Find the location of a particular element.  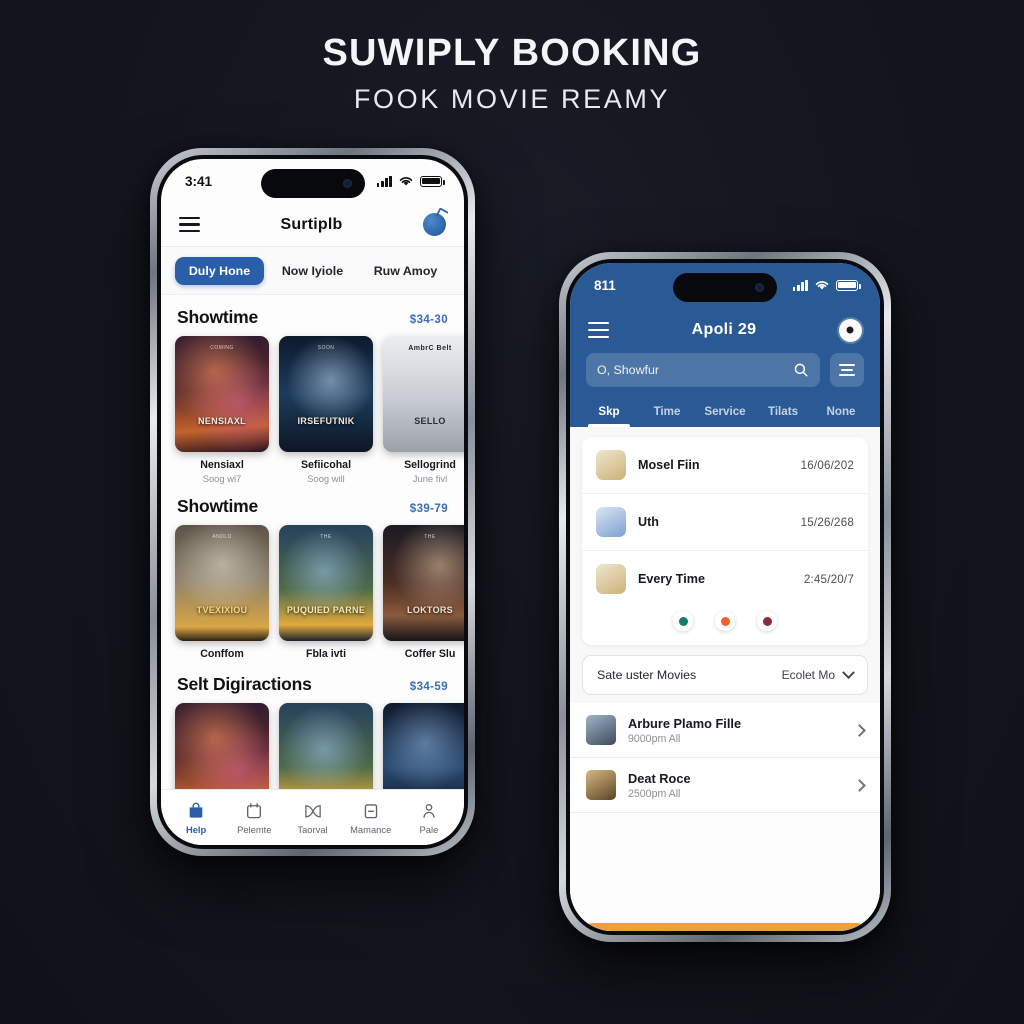

cta-area: Can On ly lidelon is located at coordinates (725, 927).